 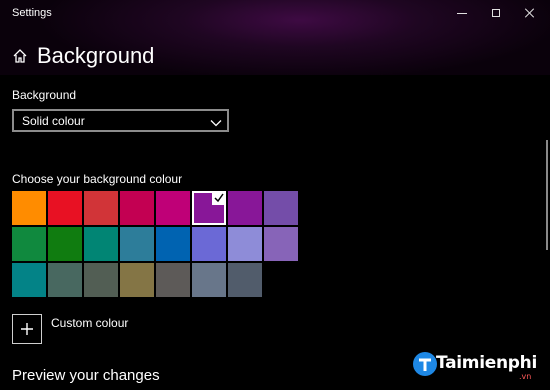 What do you see at coordinates (209, 208) in the screenshot?
I see `colour-swatch-selected` at bounding box center [209, 208].